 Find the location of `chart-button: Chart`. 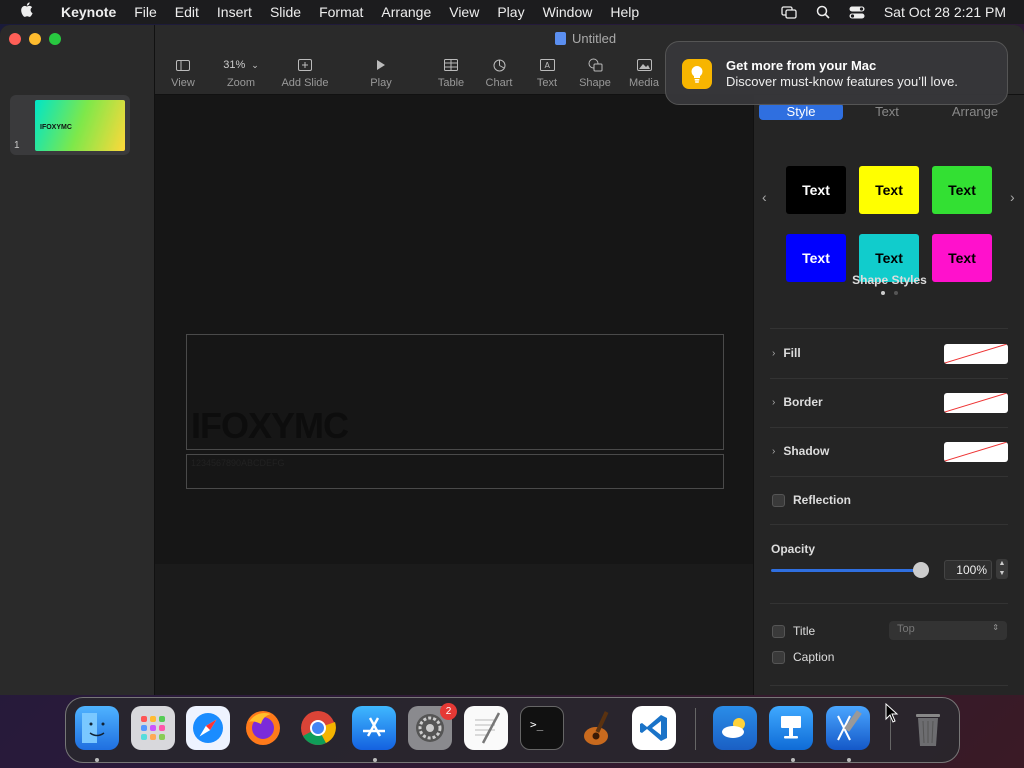

chart-button: Chart is located at coordinates (499, 72).